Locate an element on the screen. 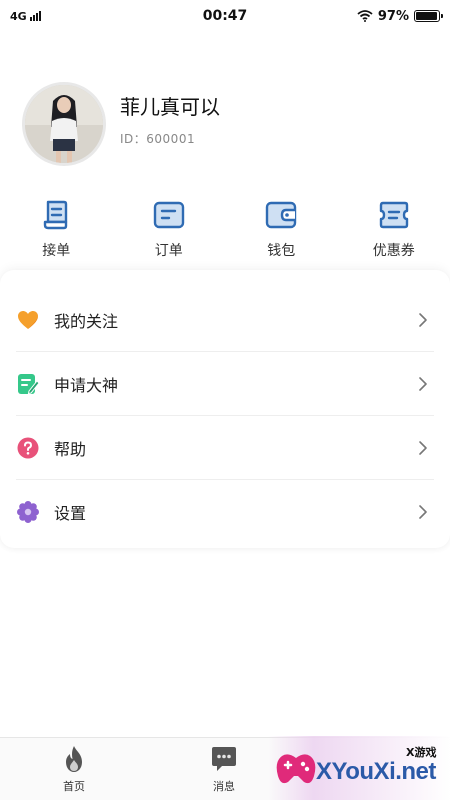  avatar-photo is located at coordinates (64, 124).